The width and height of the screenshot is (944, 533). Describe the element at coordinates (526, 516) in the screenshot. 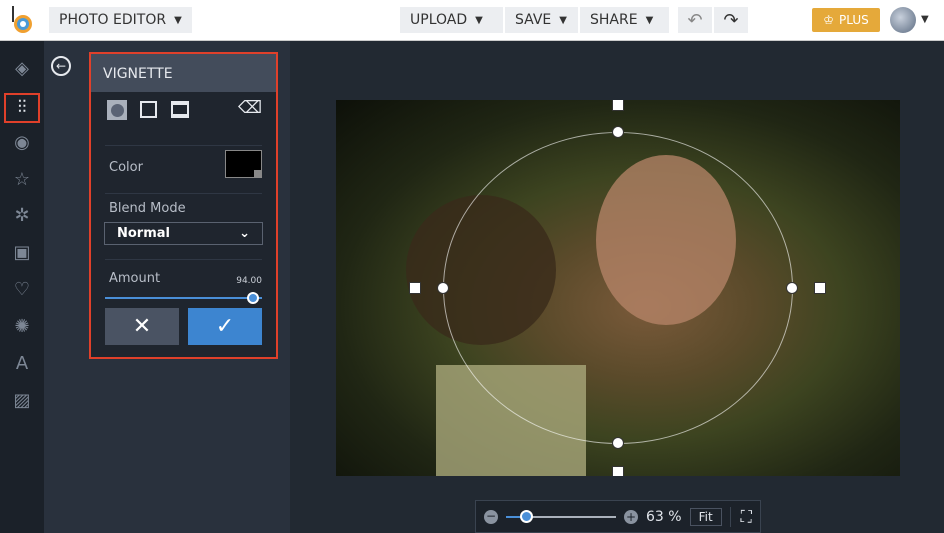

I see `zoom-slider-thumb` at that location.